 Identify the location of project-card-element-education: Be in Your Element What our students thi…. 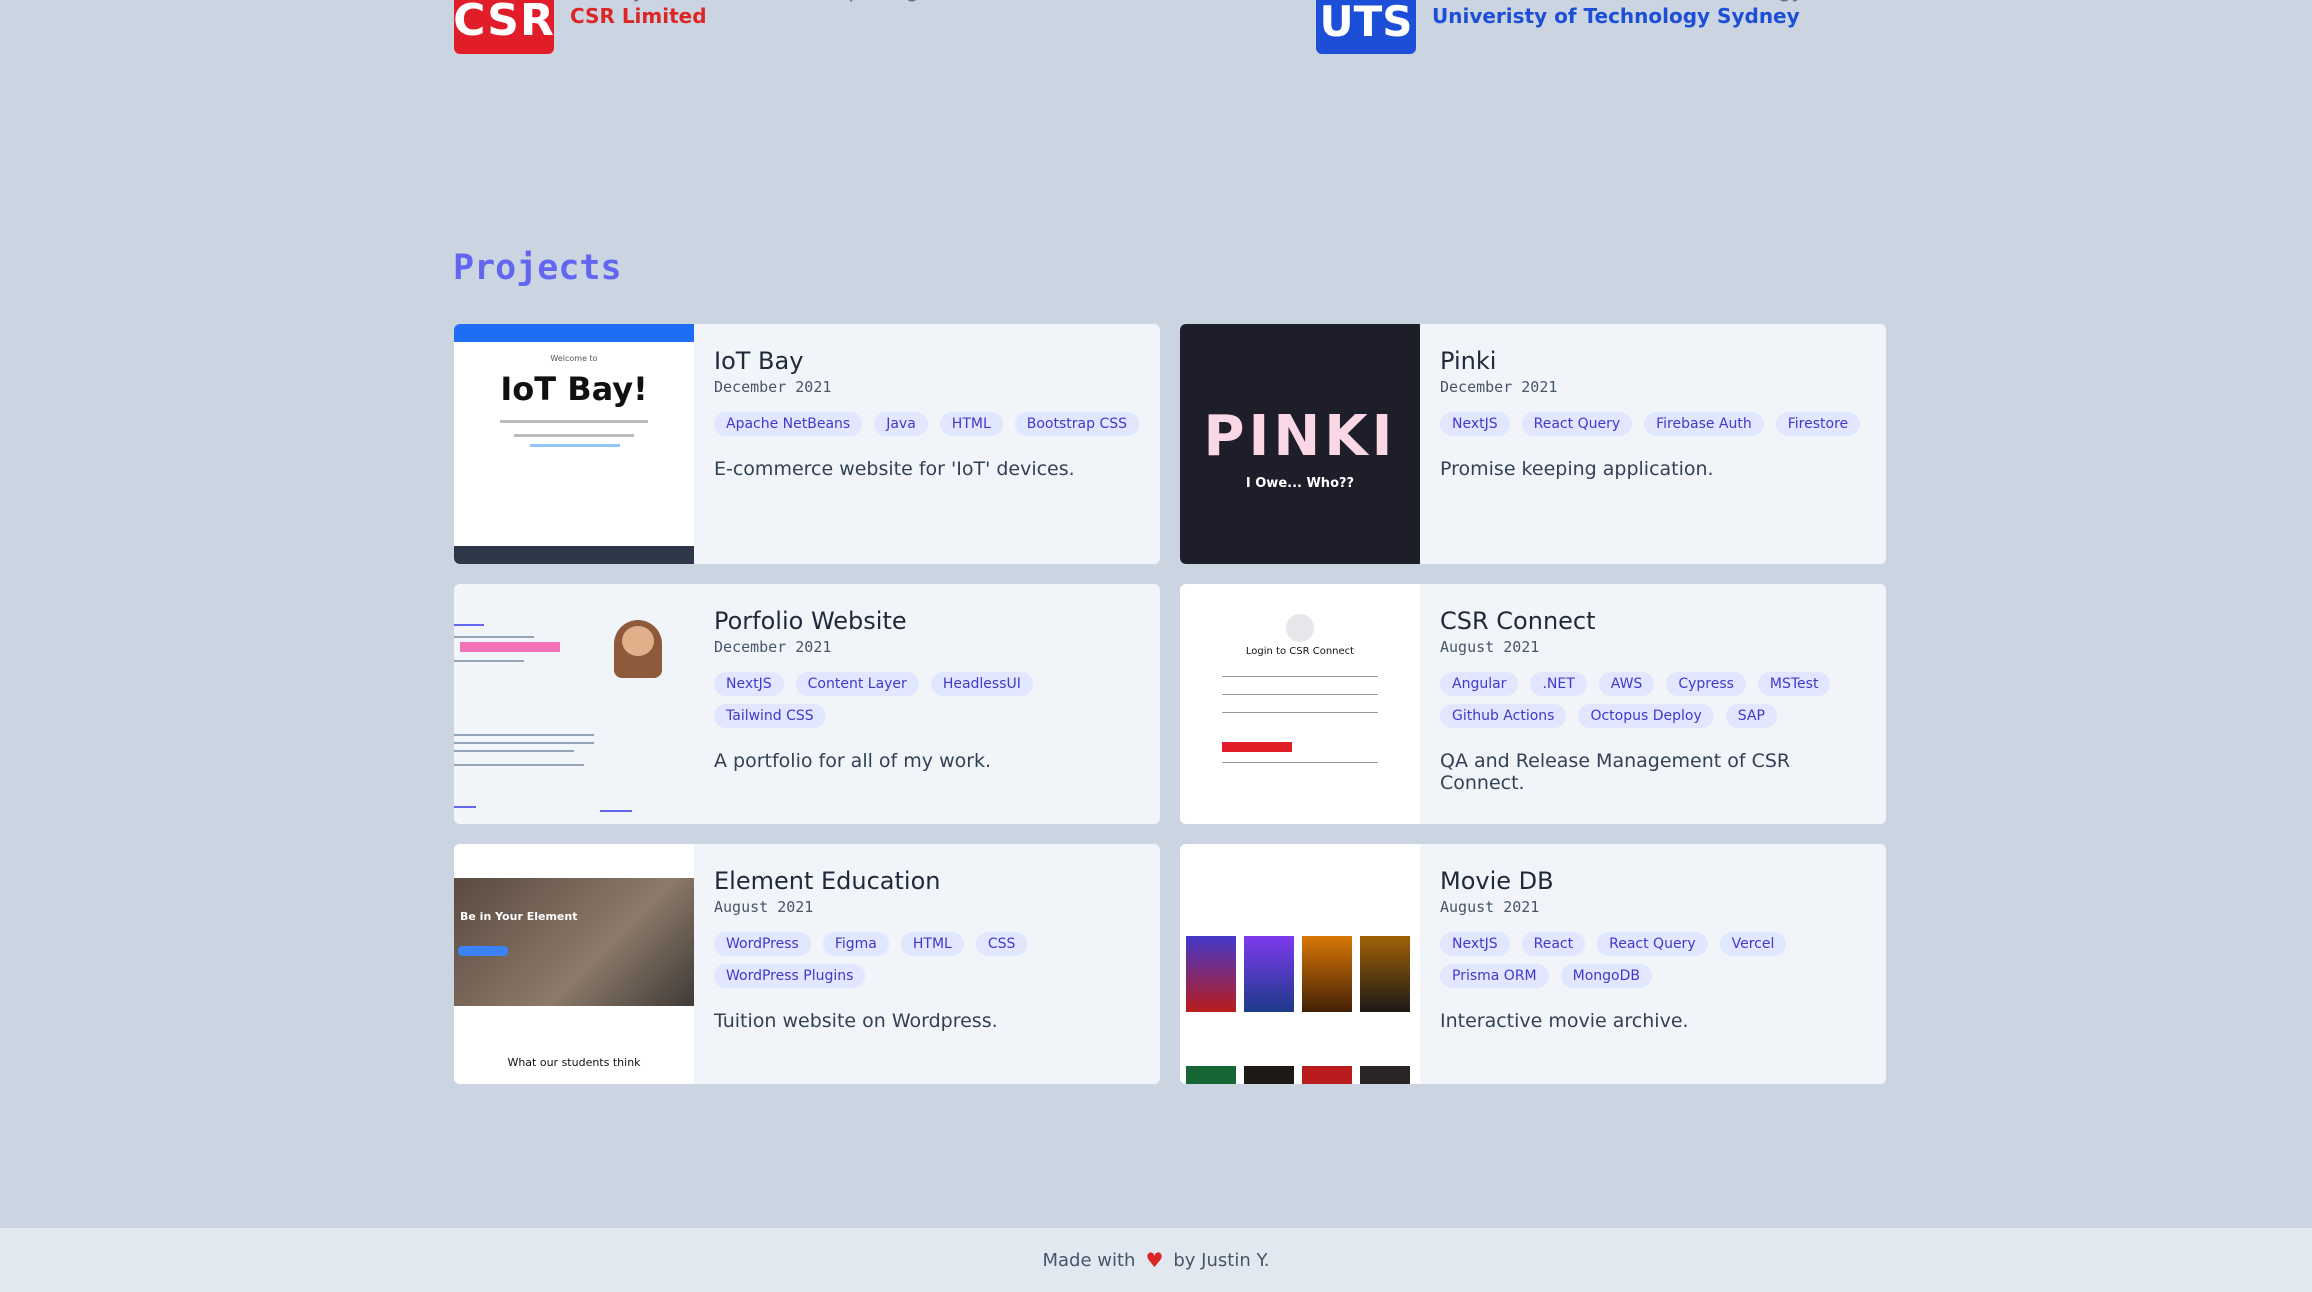
(807, 964).